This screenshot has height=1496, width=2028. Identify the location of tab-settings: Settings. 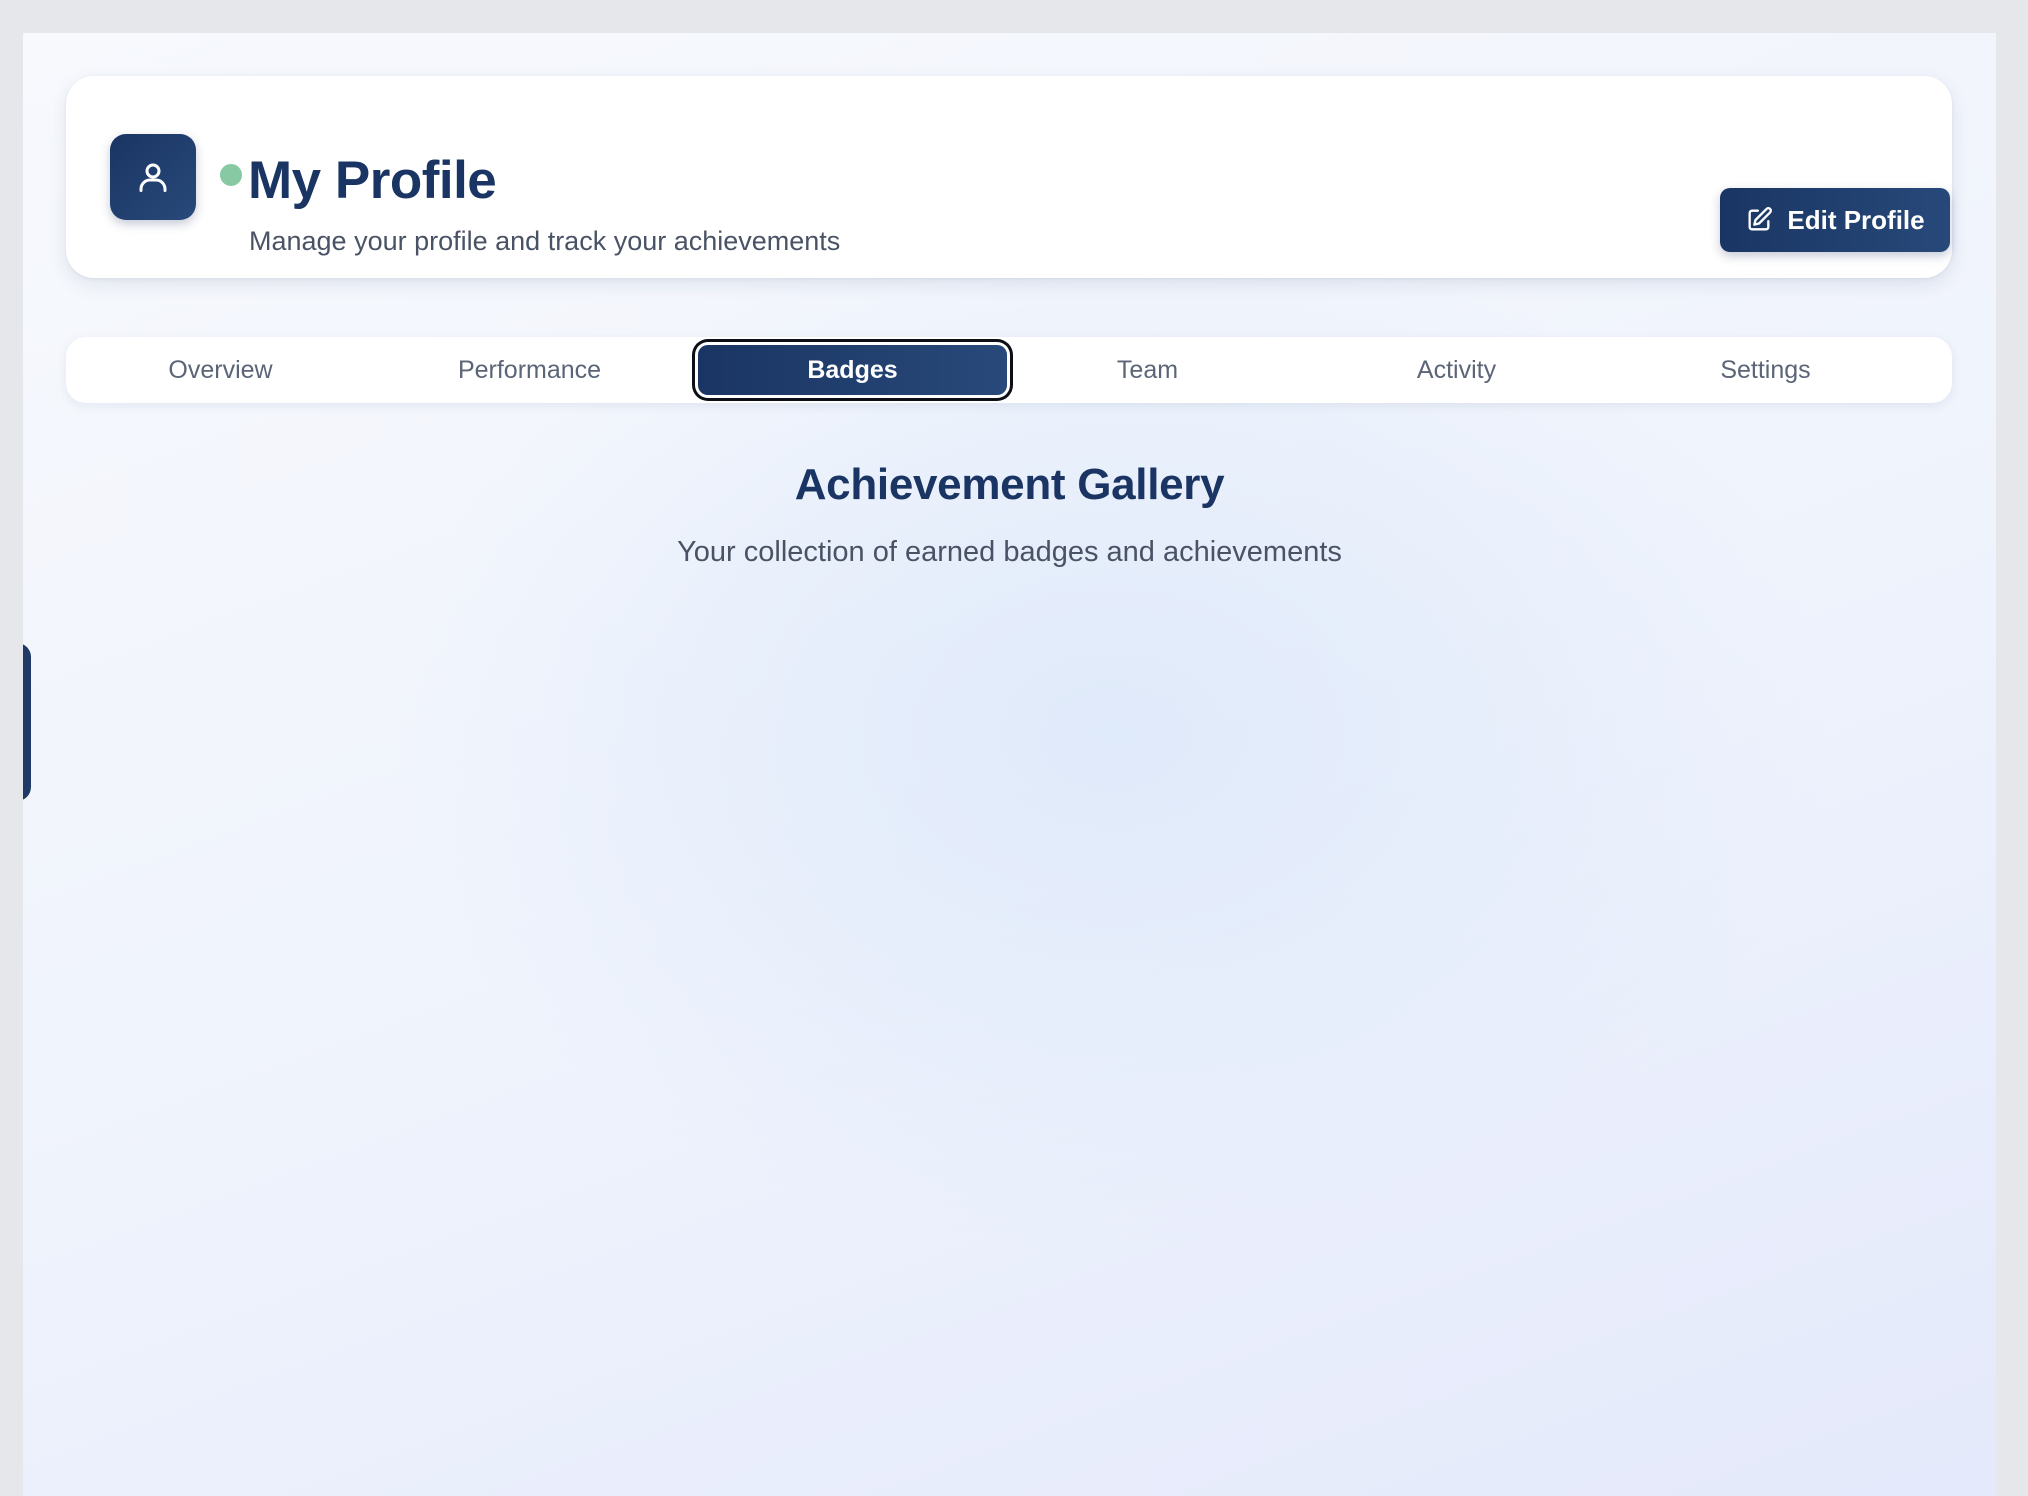
(1765, 370).